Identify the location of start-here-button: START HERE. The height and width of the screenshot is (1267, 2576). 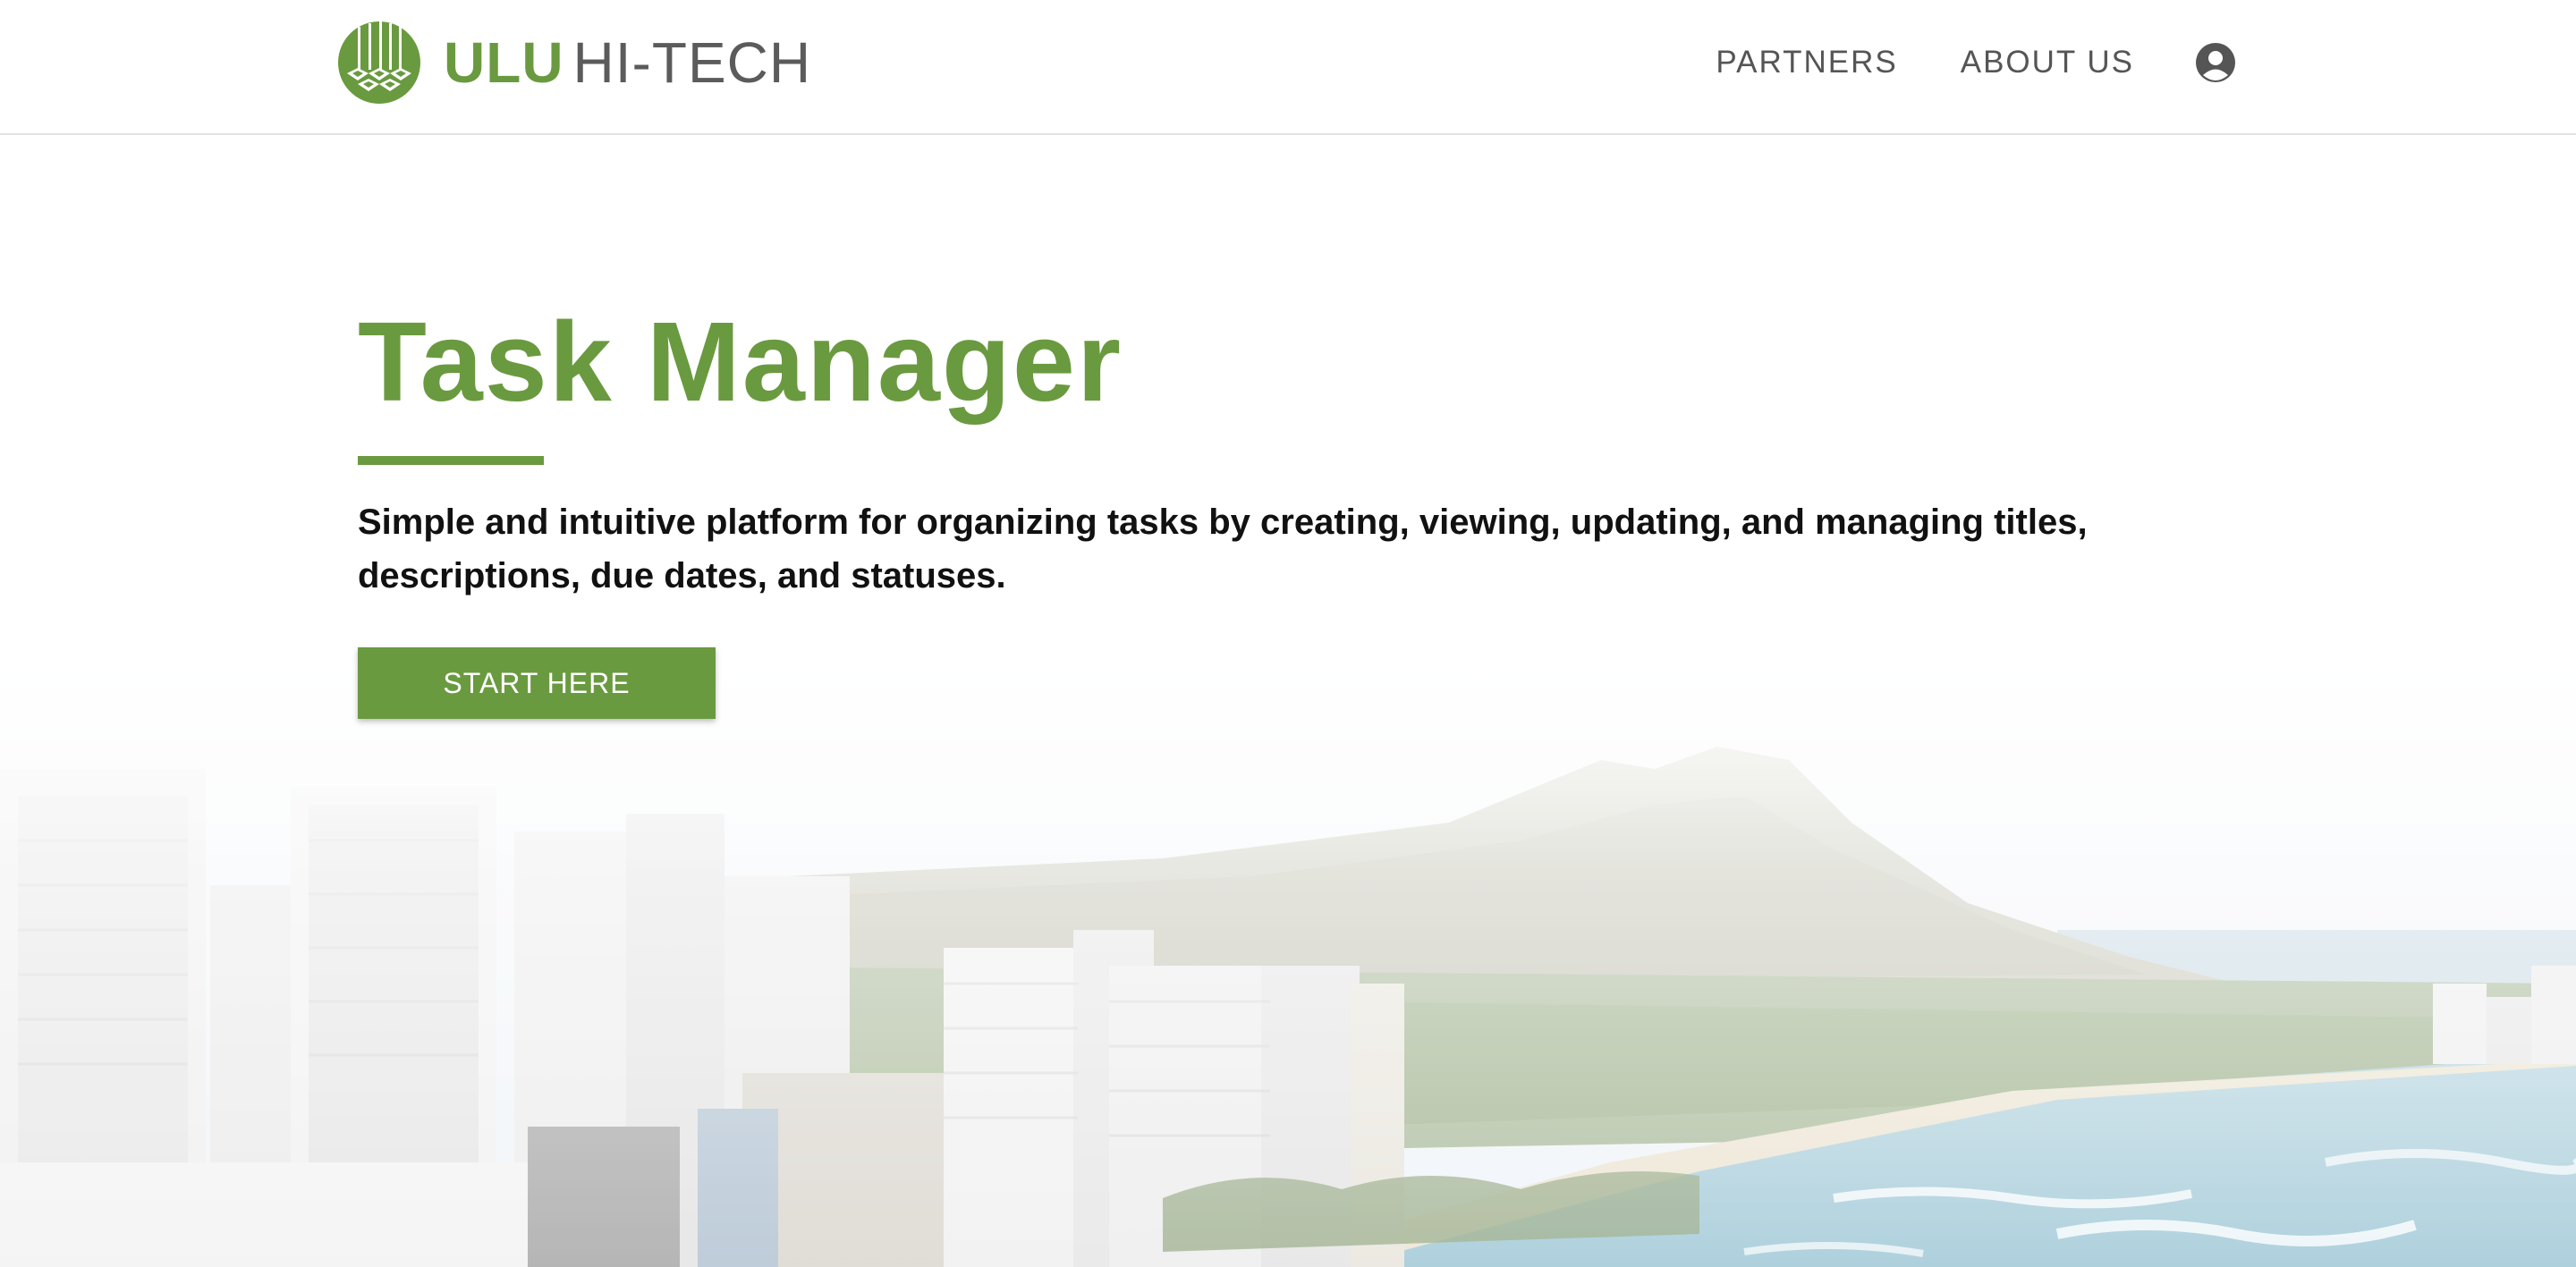
(537, 683).